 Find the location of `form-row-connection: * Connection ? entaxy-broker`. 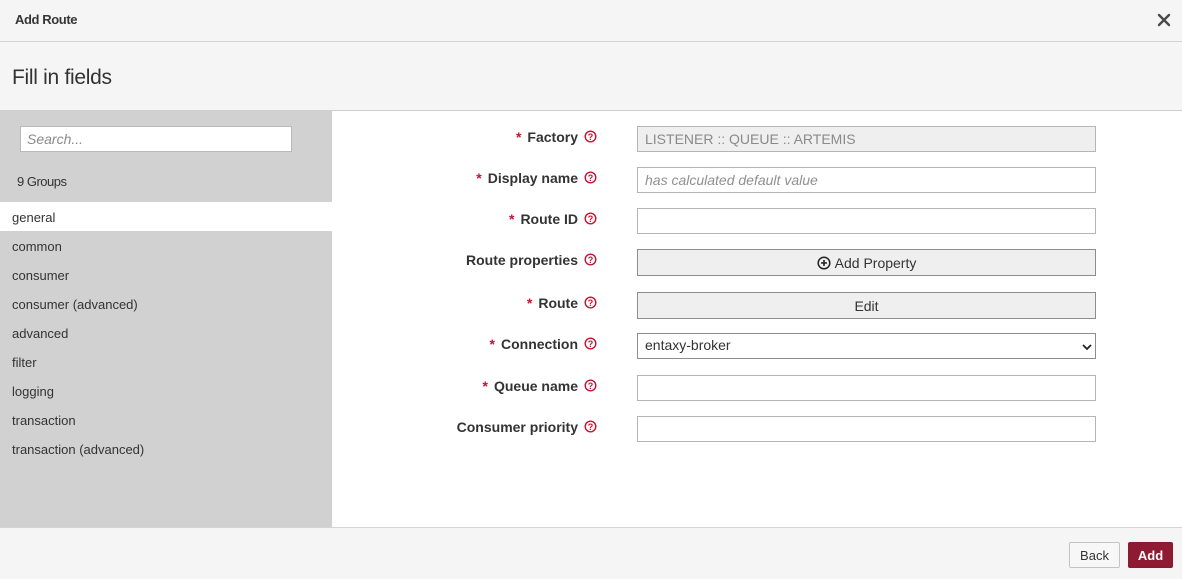

form-row-connection: * Connection ? entaxy-broker is located at coordinates (757, 348).